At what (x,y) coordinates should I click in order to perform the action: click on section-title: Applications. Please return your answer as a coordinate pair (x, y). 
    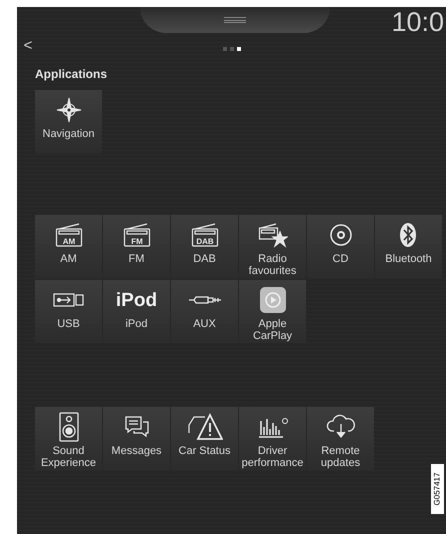
    Looking at the image, I should click on (71, 74).